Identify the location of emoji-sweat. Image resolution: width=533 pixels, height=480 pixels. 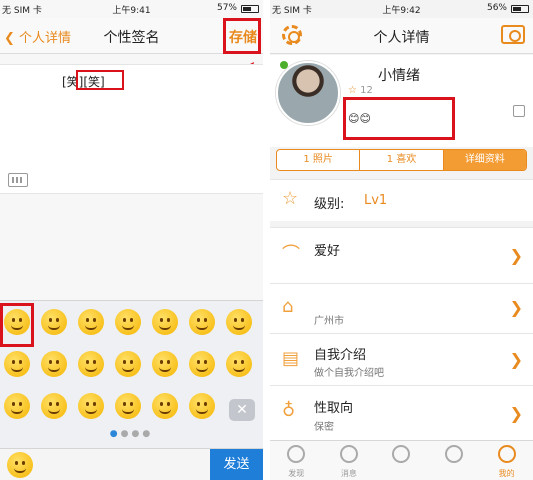
(165, 406).